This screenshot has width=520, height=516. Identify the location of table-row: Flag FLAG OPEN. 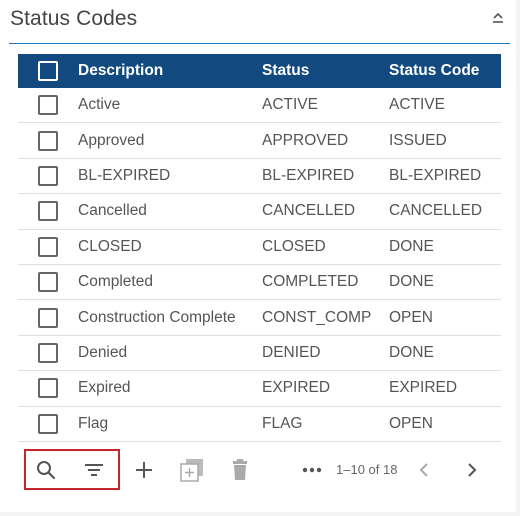
(259, 424).